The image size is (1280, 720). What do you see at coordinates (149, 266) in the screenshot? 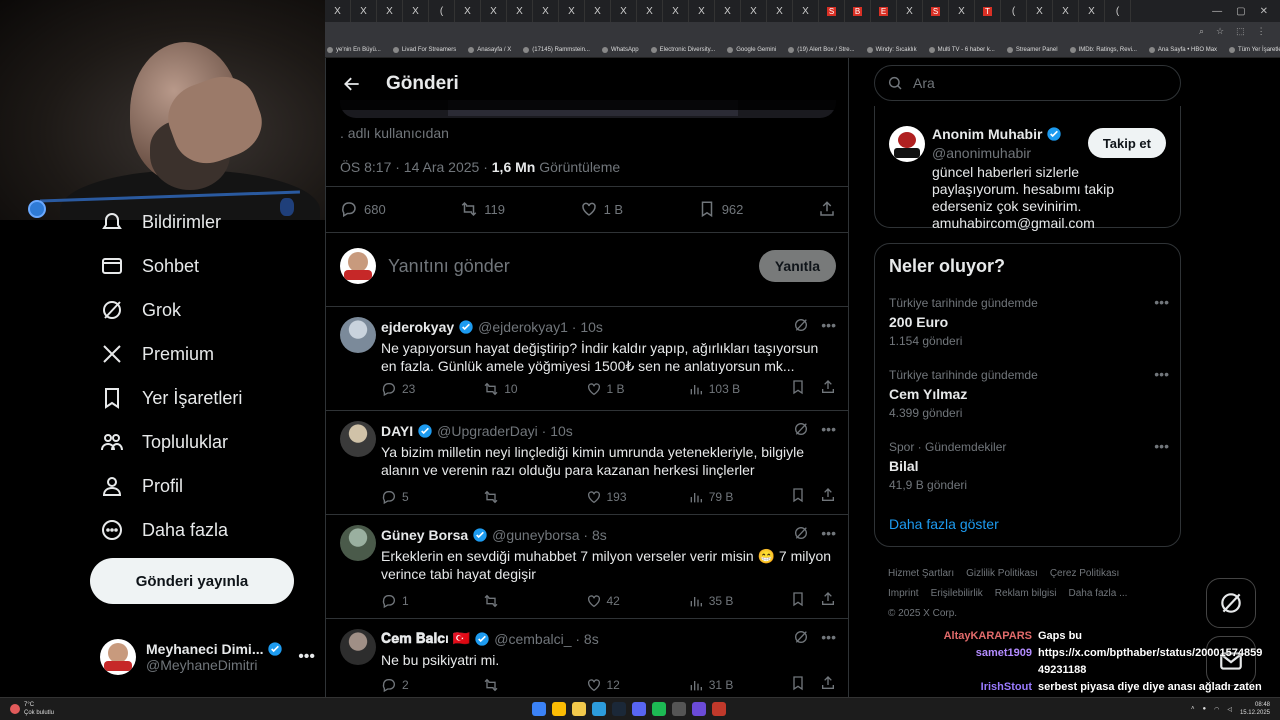
I see `nav-item-chat: Sohbet` at bounding box center [149, 266].